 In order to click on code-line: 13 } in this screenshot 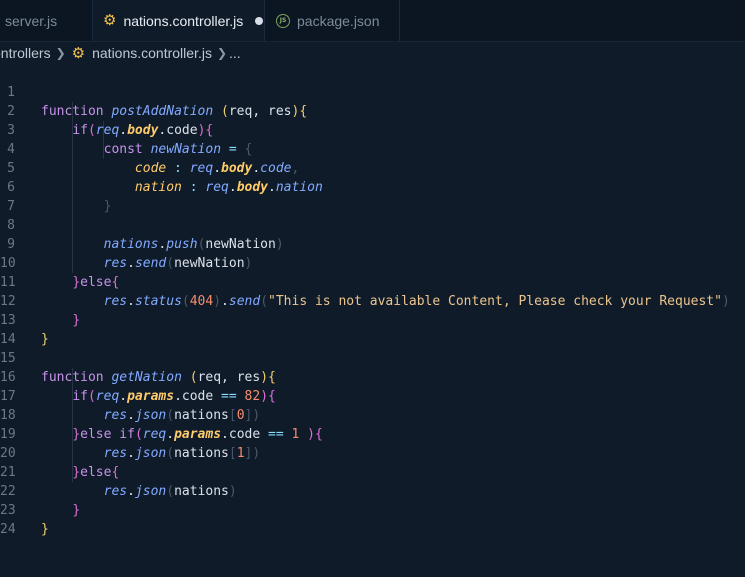, I will do `click(372, 319)`.